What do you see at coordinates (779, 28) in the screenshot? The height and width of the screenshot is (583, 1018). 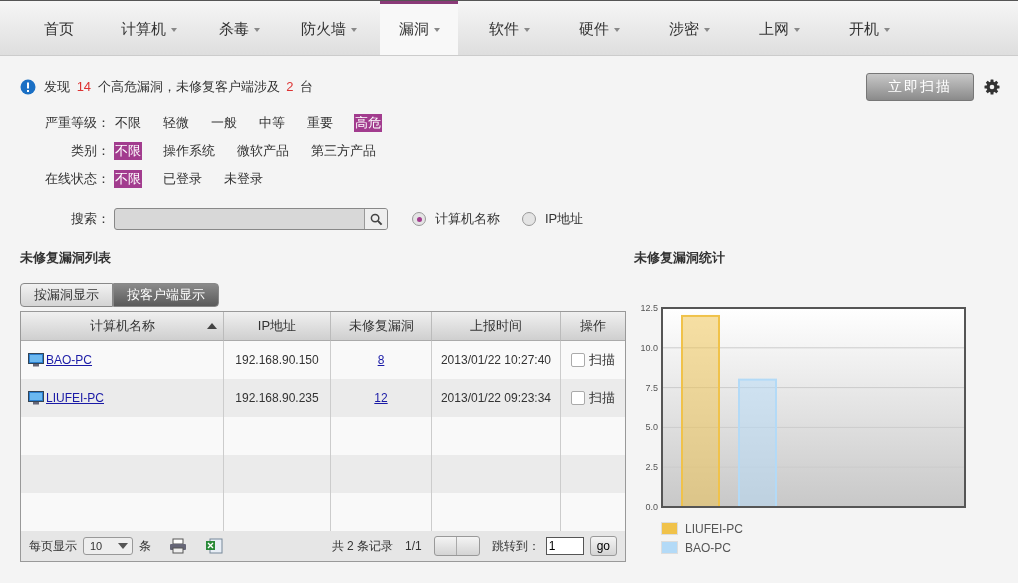 I see `nav-tab: 上网` at bounding box center [779, 28].